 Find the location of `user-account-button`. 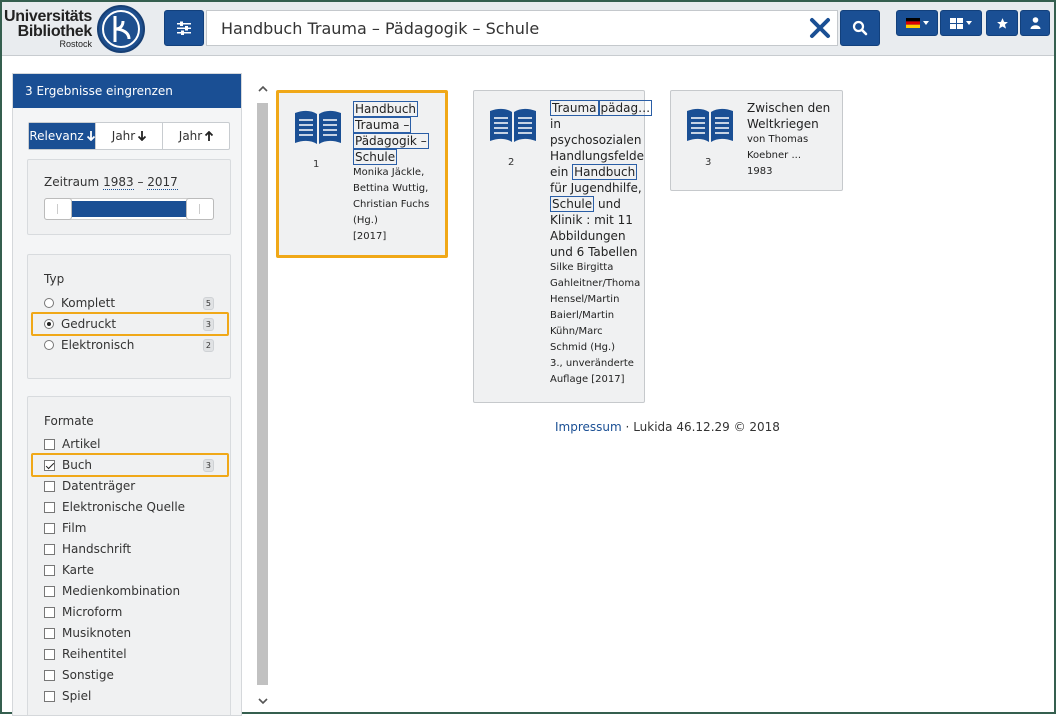

user-account-button is located at coordinates (1035, 23).